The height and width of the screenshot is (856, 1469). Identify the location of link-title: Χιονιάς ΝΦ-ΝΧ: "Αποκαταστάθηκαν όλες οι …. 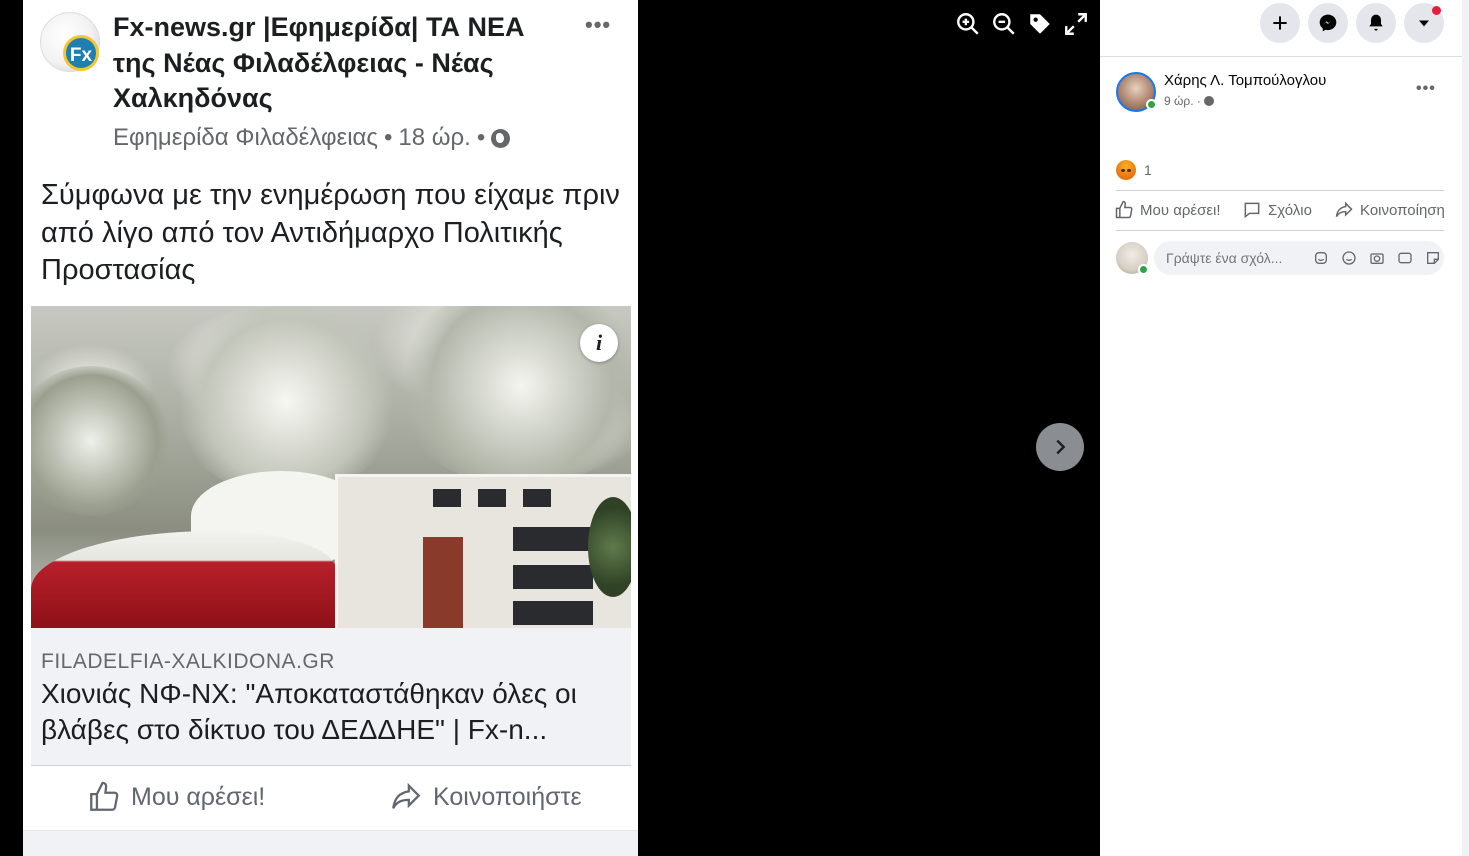
(333, 712).